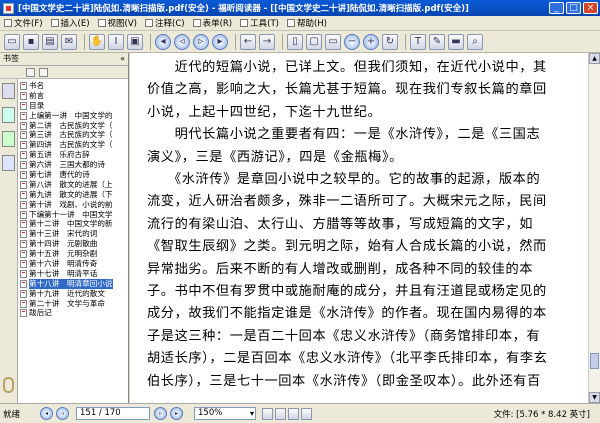 The width and height of the screenshot is (600, 423). I want to click on fit-page-icon: ▢, so click(314, 41).